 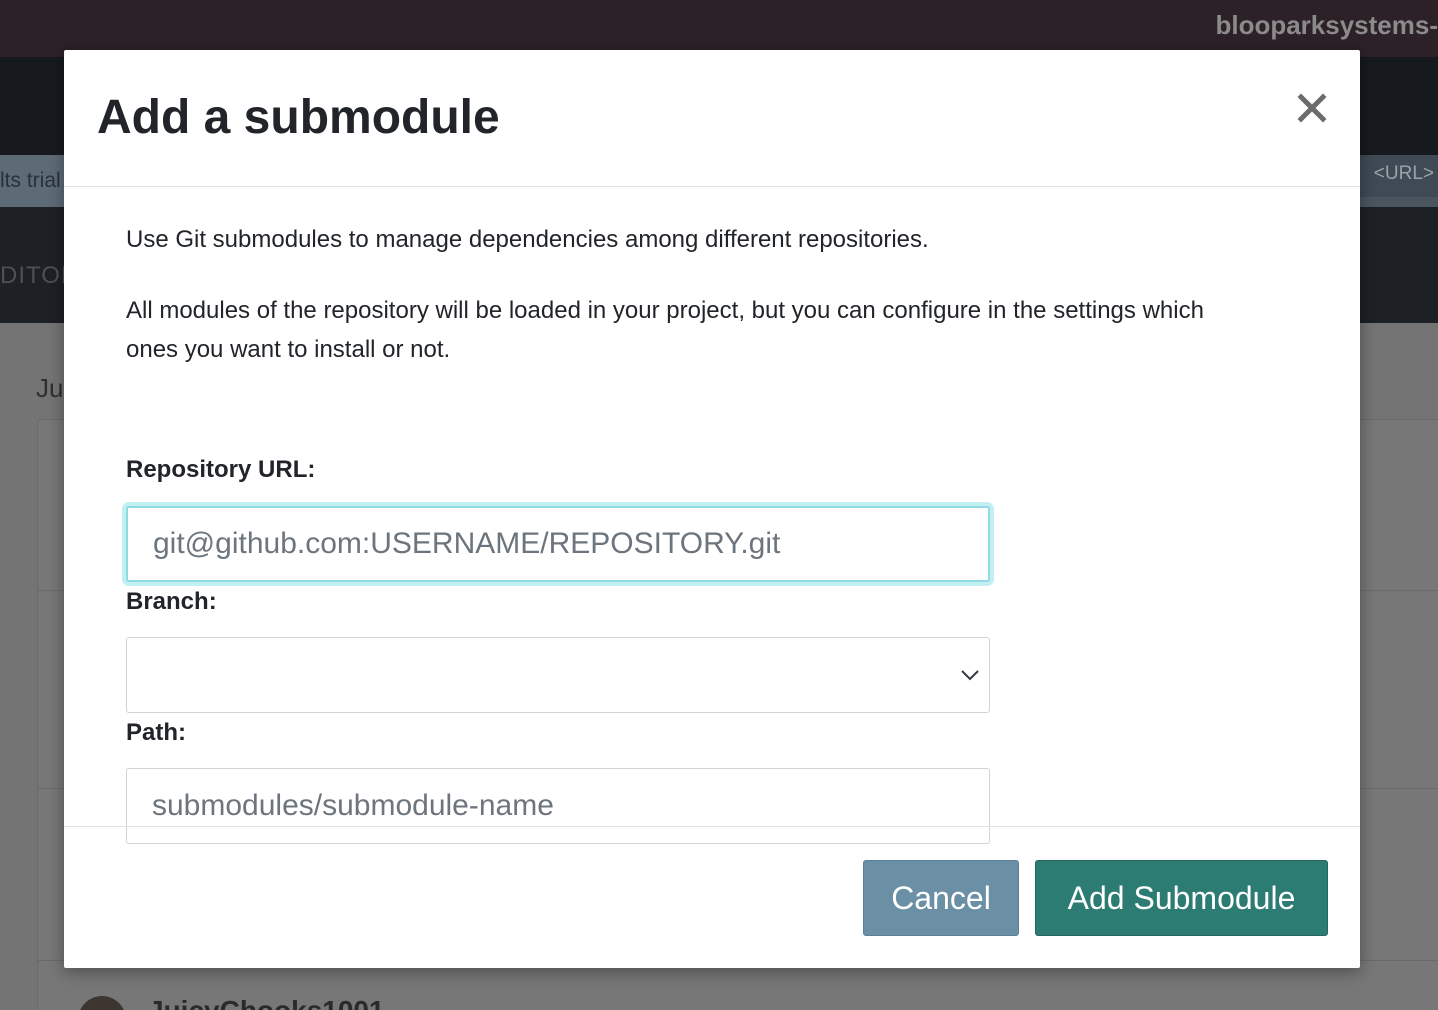 What do you see at coordinates (266, 1002) in the screenshot?
I see `username: JuicyChooks1001` at bounding box center [266, 1002].